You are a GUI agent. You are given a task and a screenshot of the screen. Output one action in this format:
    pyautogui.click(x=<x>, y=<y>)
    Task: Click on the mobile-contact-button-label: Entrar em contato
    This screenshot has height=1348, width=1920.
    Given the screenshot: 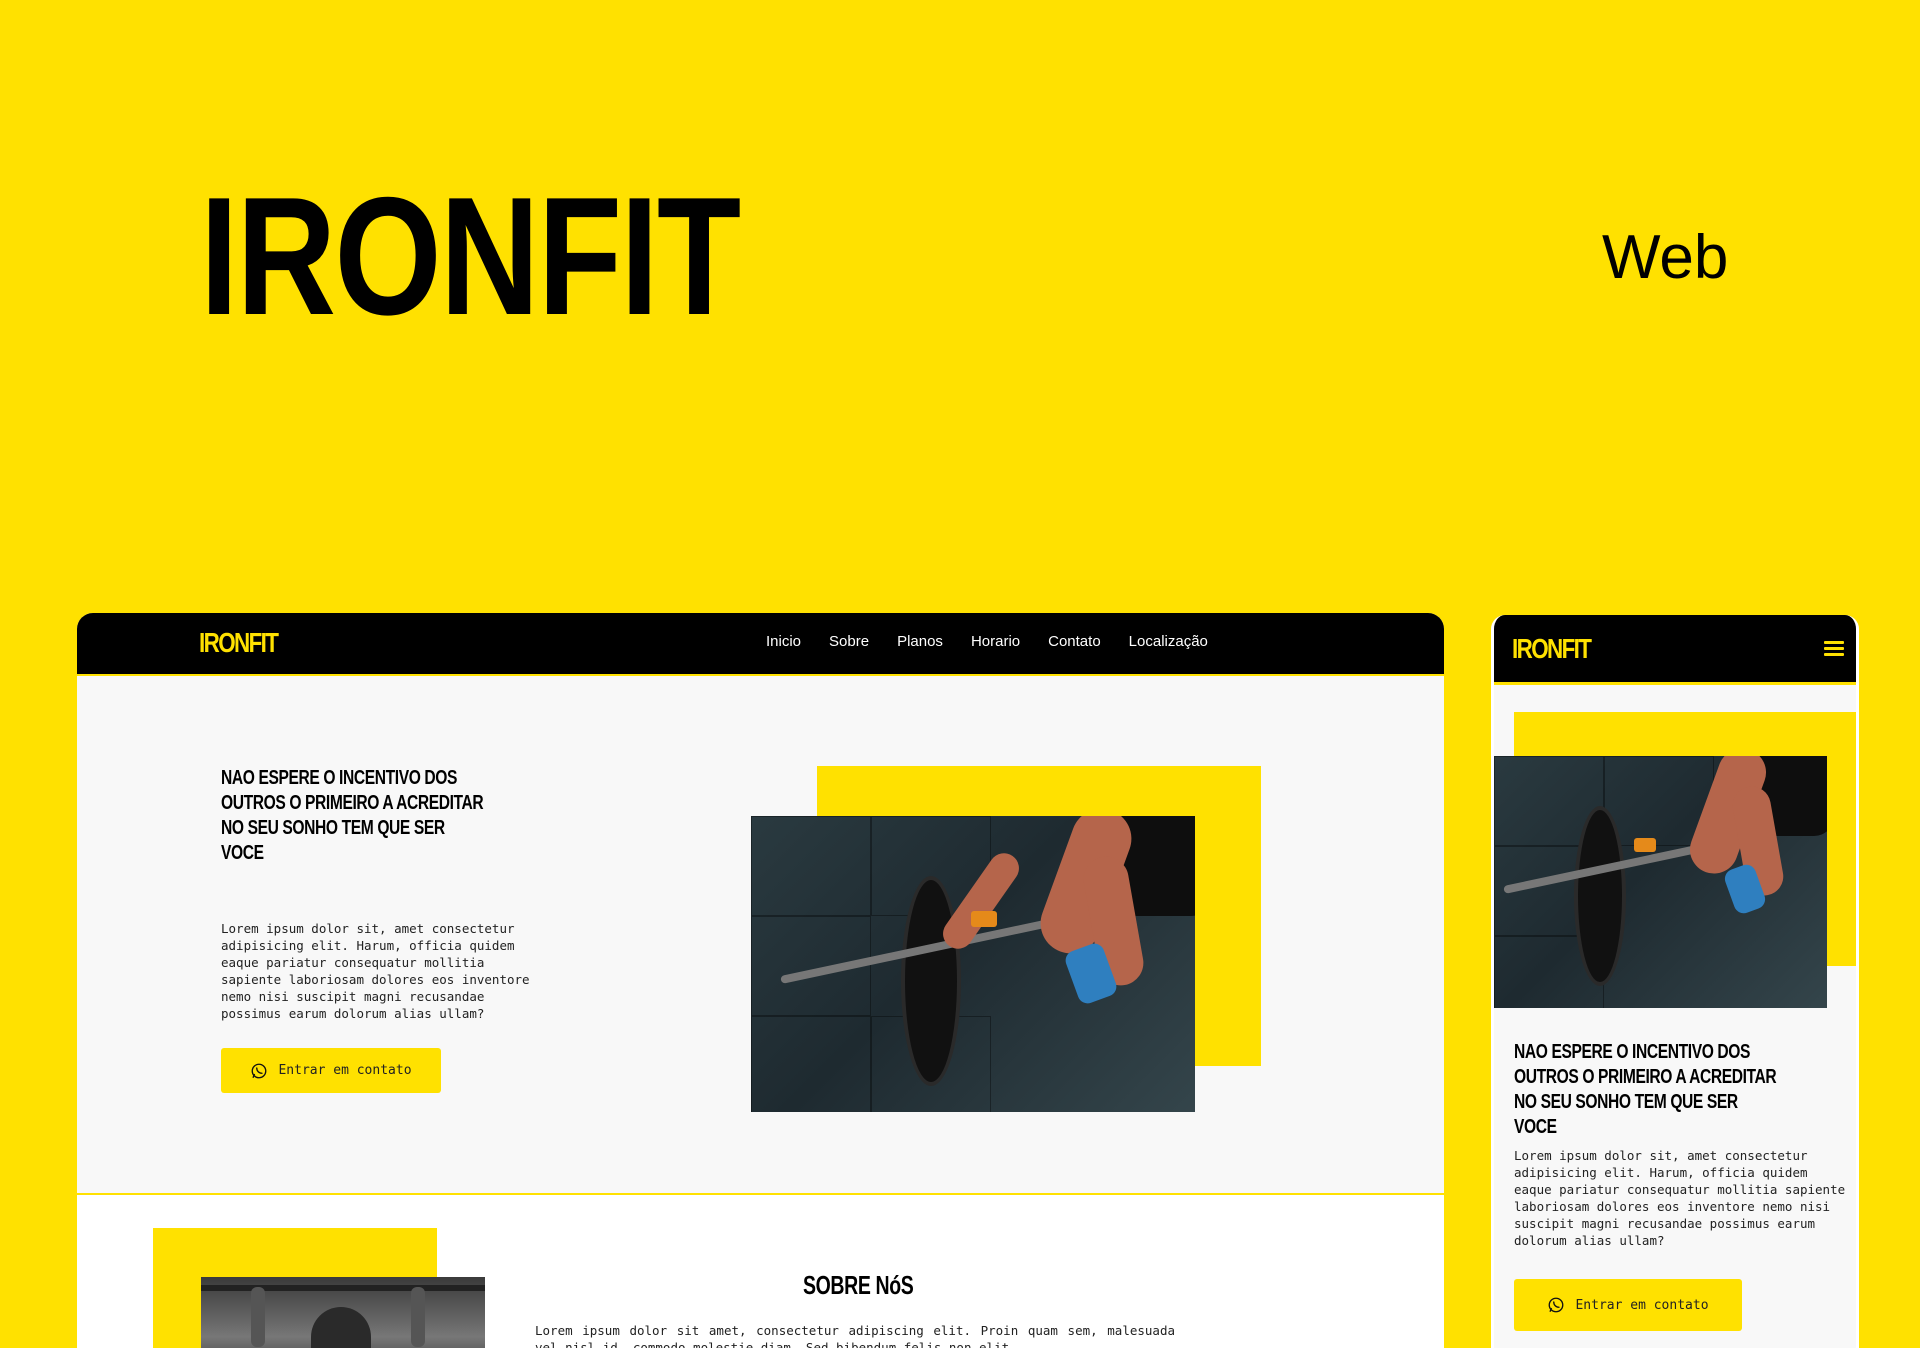 What is the action you would take?
    pyautogui.click(x=1642, y=1305)
    